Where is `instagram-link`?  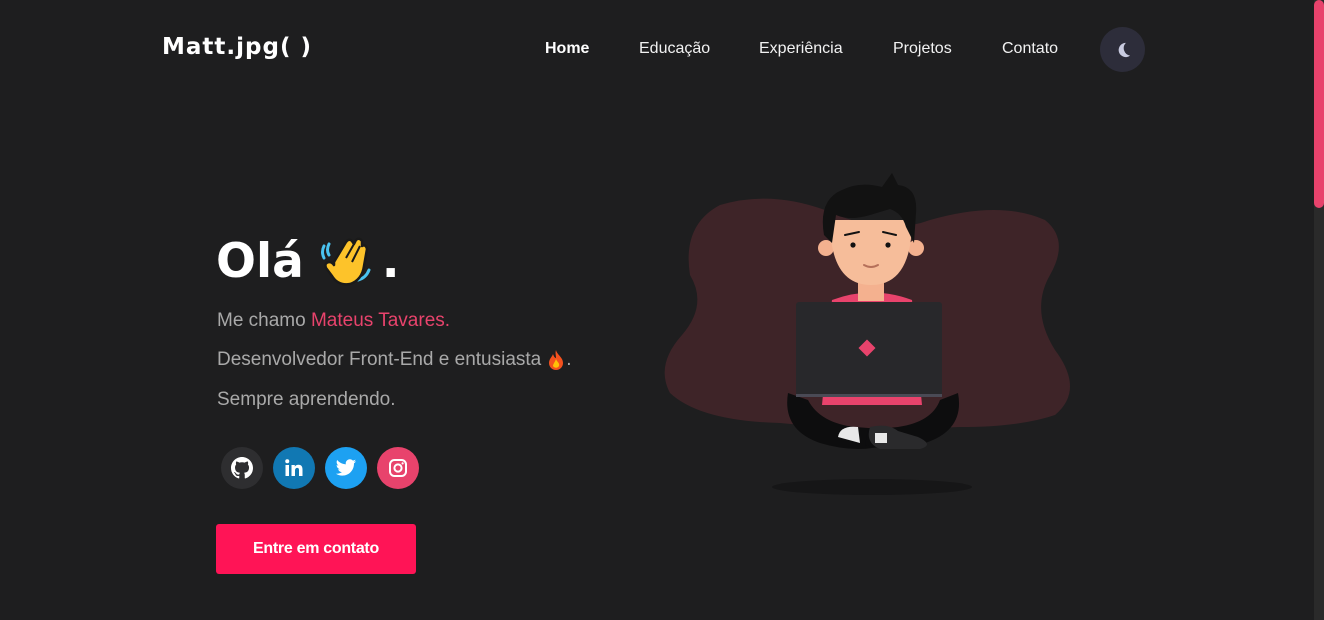
instagram-link is located at coordinates (398, 468).